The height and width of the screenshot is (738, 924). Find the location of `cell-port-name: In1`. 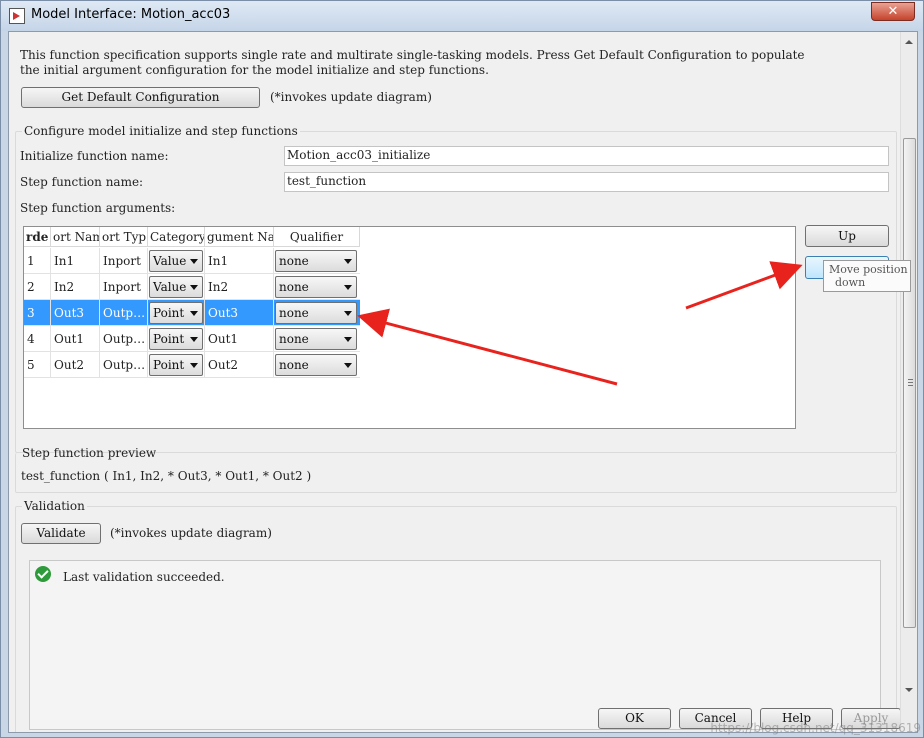

cell-port-name: In1 is located at coordinates (75, 261).